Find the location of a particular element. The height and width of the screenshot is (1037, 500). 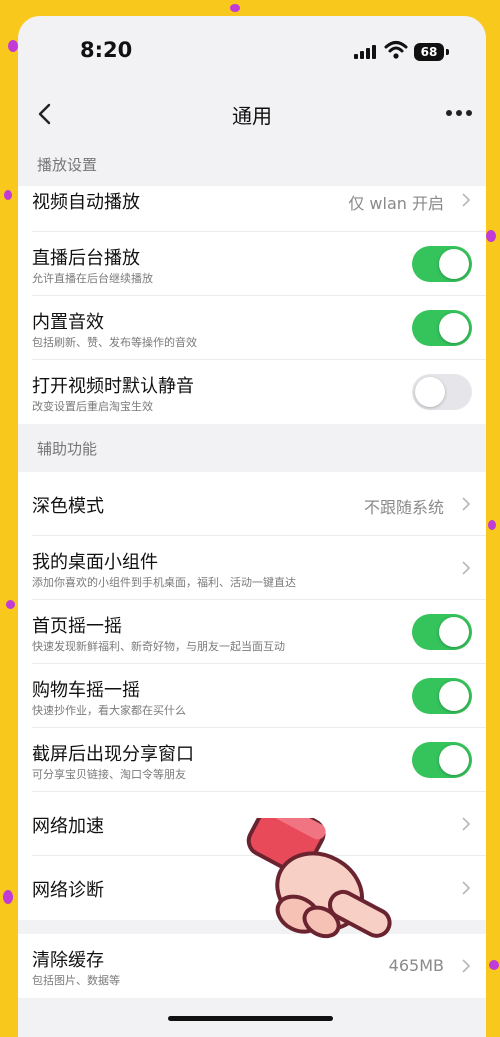

signal-icon is located at coordinates (365, 52).